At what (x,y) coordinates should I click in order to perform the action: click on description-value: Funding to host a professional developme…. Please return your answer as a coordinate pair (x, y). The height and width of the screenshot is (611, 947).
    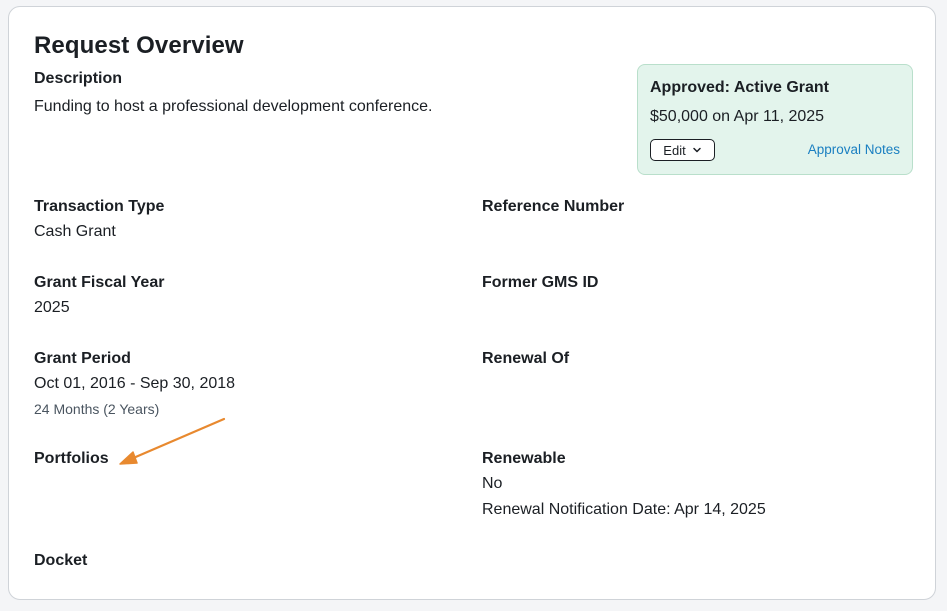
    Looking at the image, I should click on (233, 106).